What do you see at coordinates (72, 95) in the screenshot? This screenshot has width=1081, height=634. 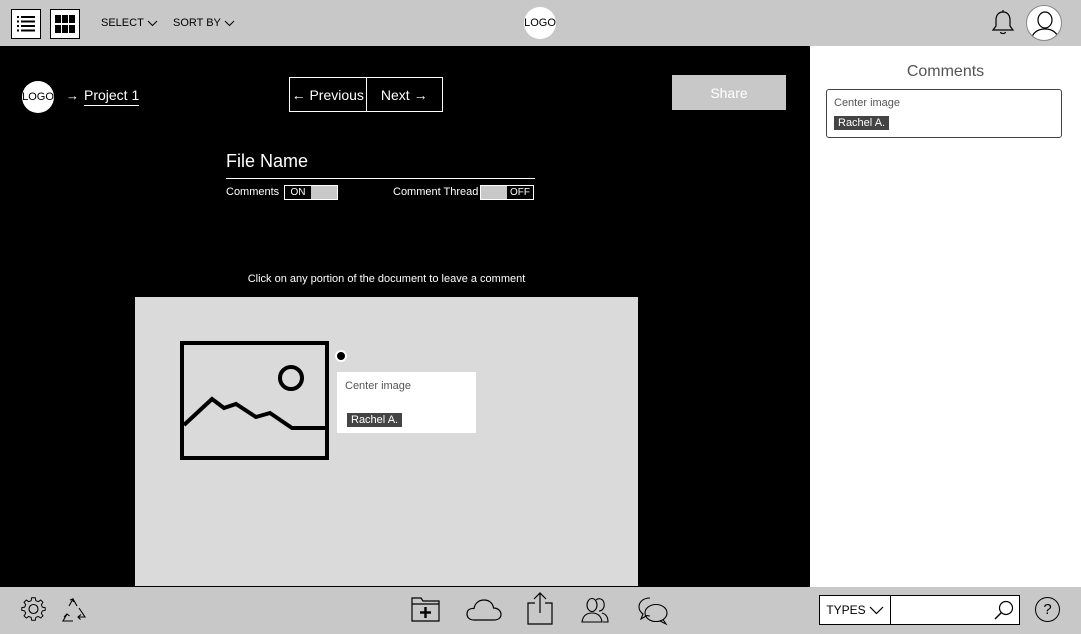 I see `breadcrumb-arrow: →` at bounding box center [72, 95].